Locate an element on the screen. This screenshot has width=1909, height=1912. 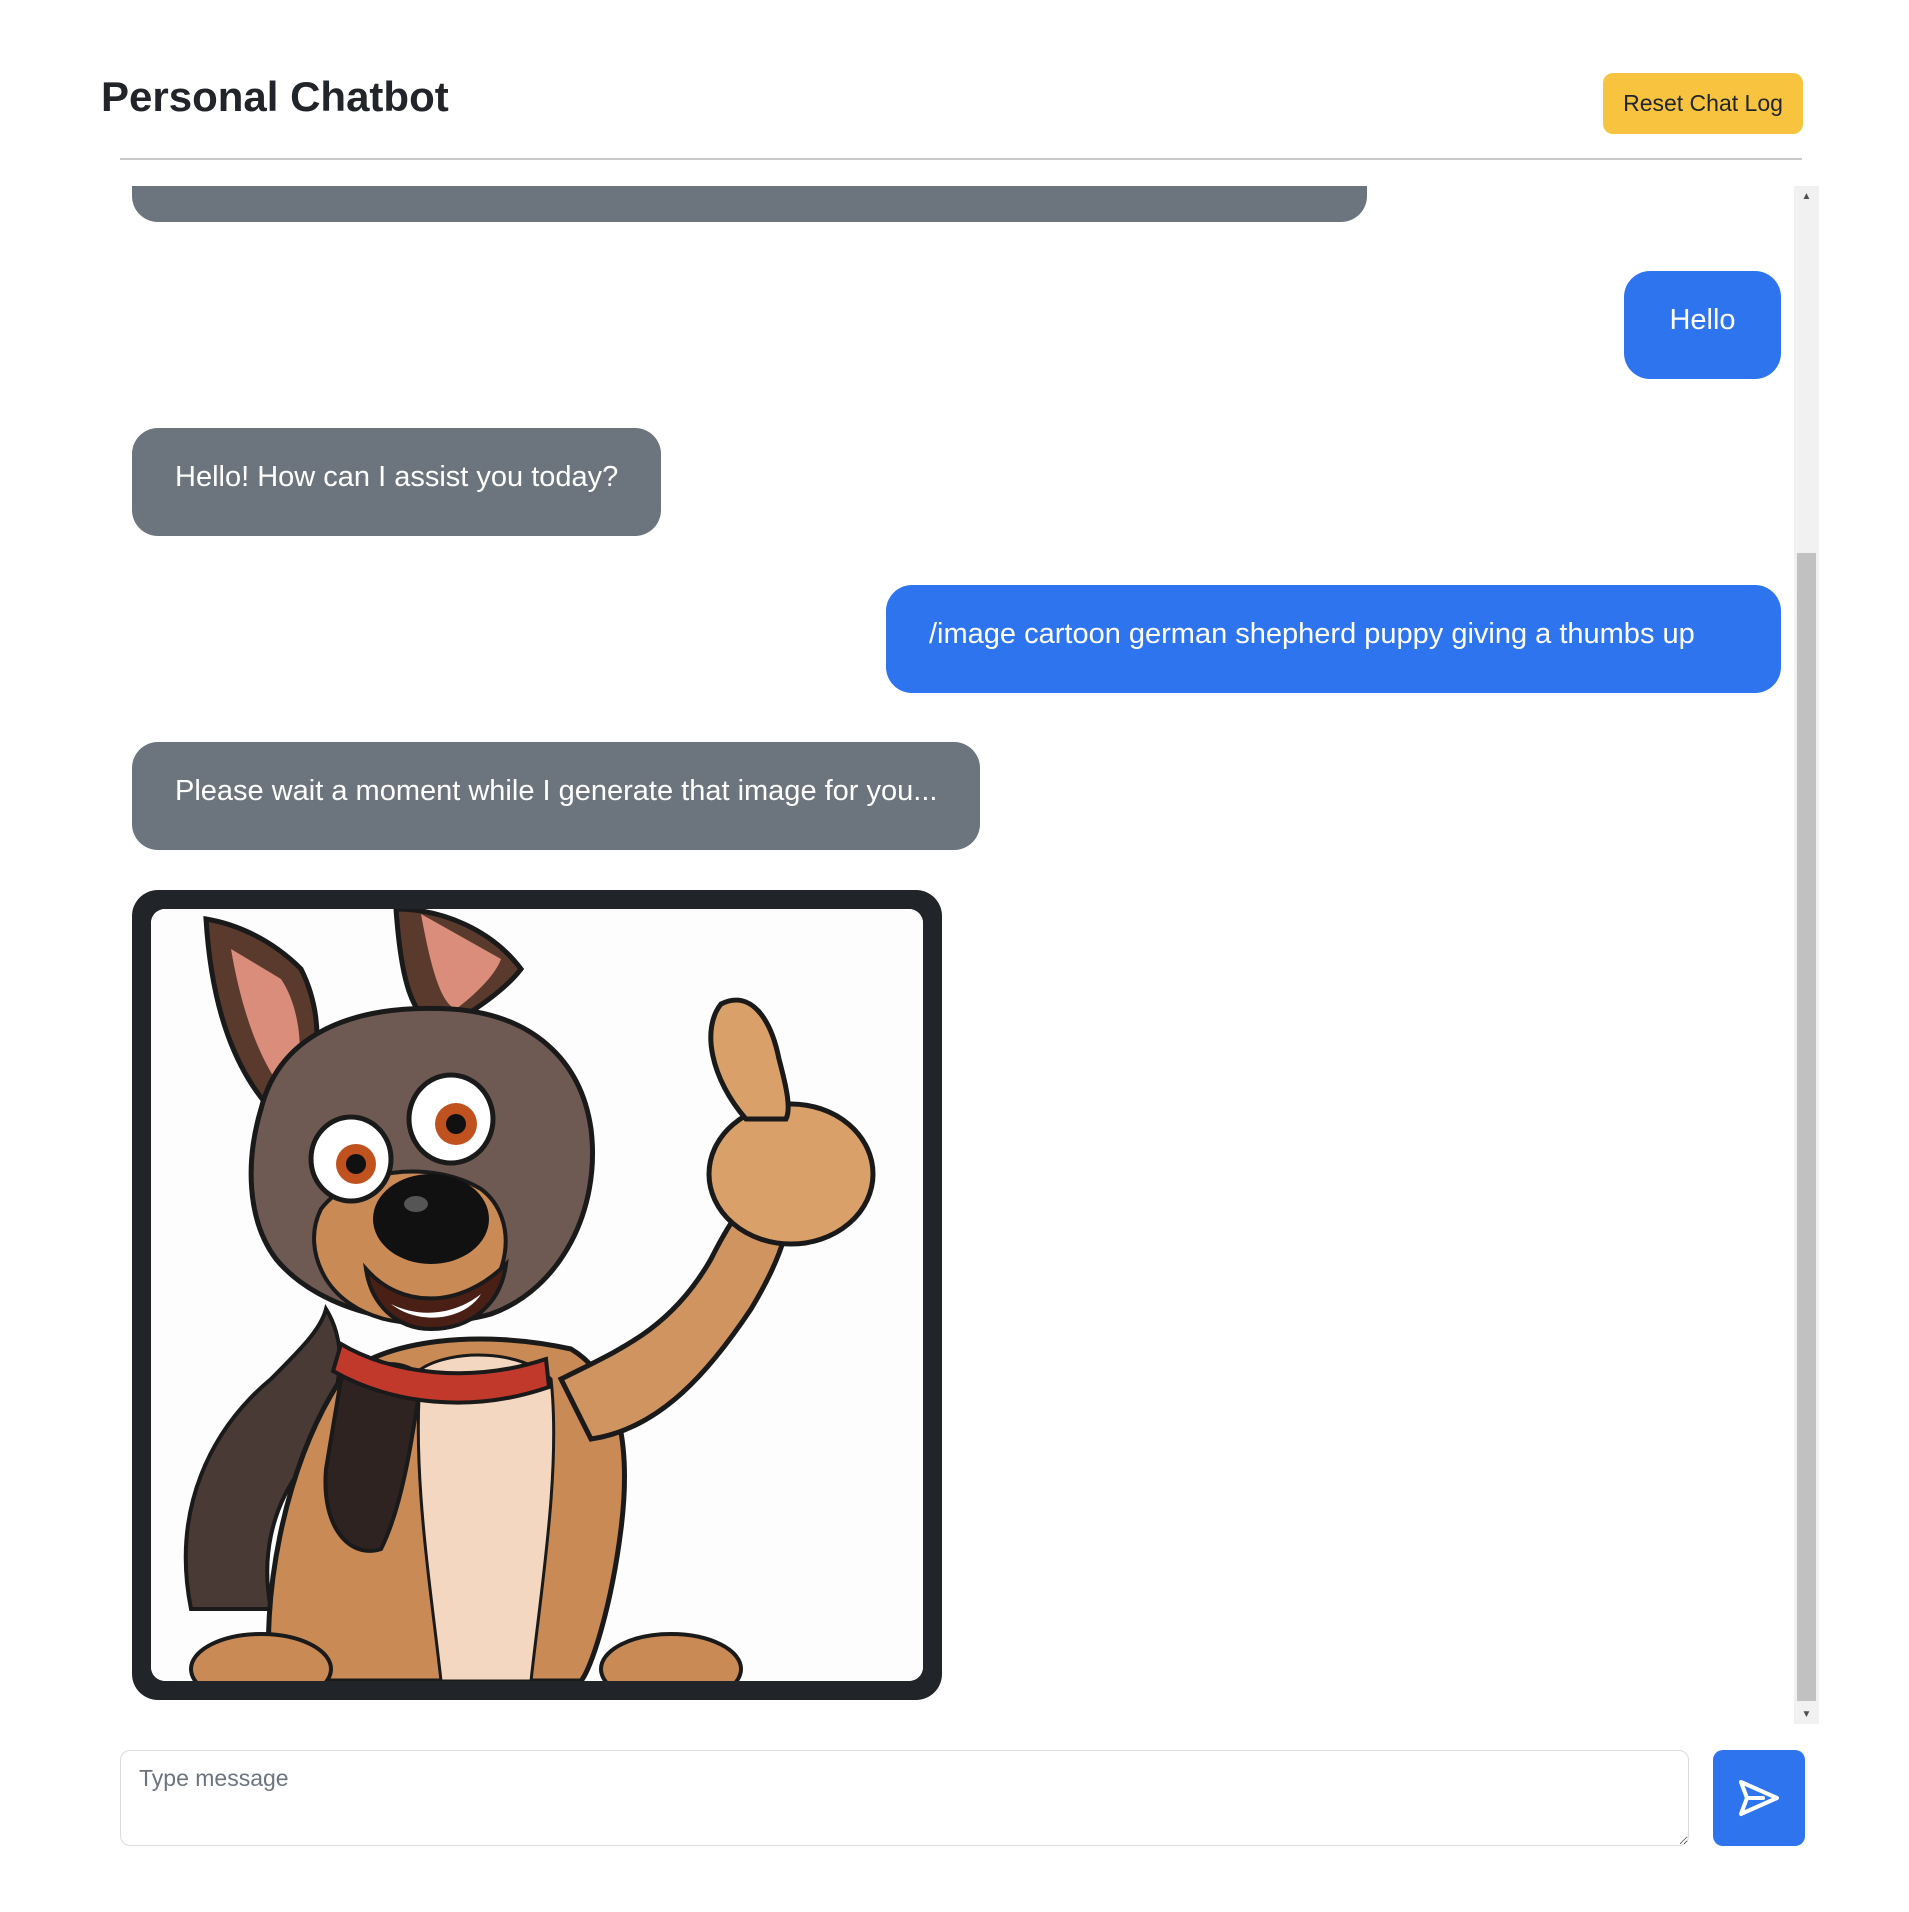
chat-scrollbar: ▲ ▼ is located at coordinates (1806, 955).